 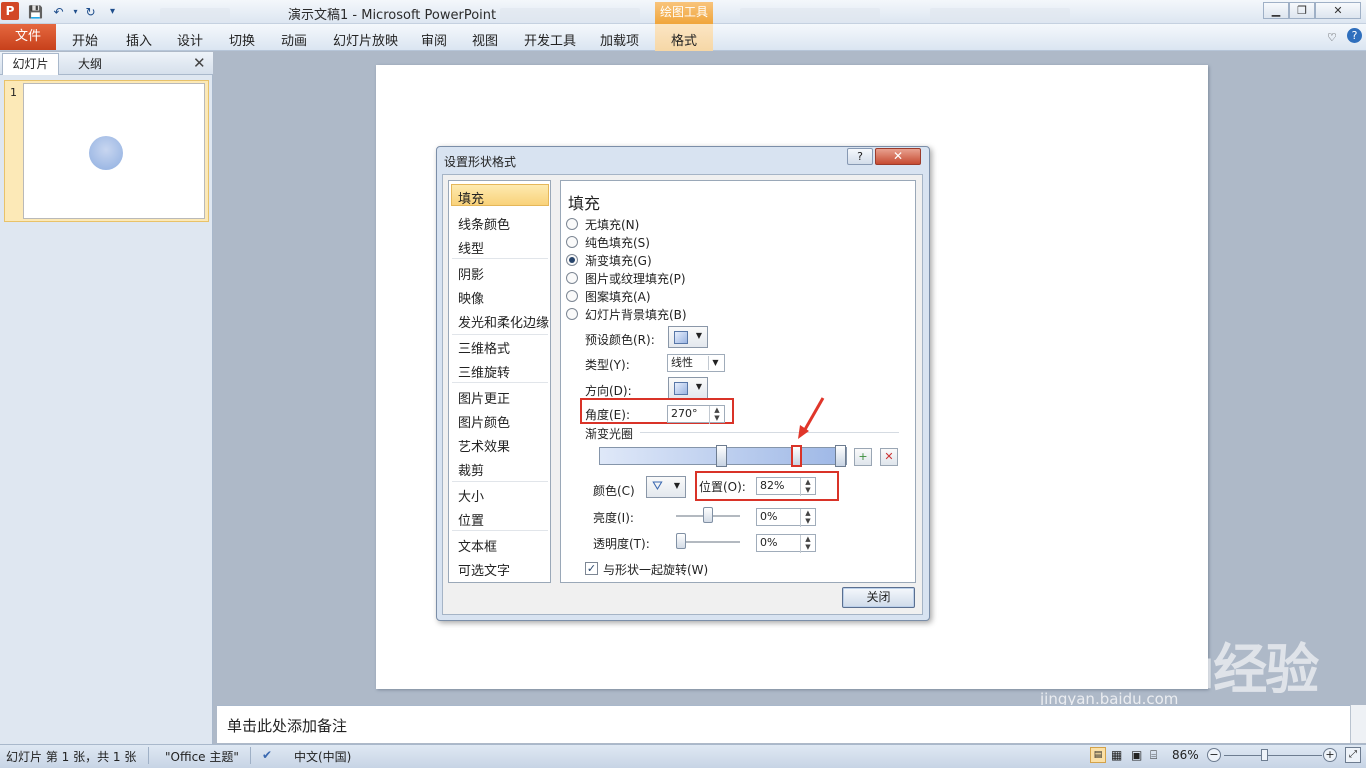 What do you see at coordinates (477, 545) in the screenshot?
I see `nav-item-text-box: 文本框` at bounding box center [477, 545].